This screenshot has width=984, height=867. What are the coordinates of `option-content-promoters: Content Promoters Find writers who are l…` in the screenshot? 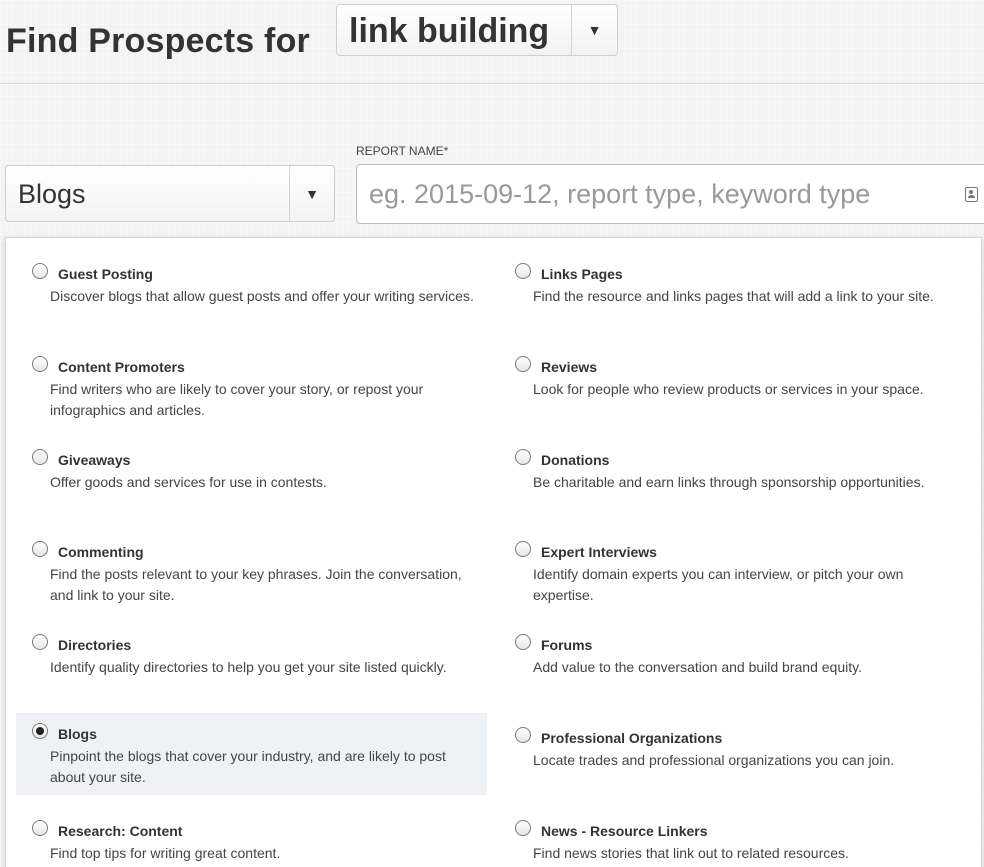 It's located at (251, 390).